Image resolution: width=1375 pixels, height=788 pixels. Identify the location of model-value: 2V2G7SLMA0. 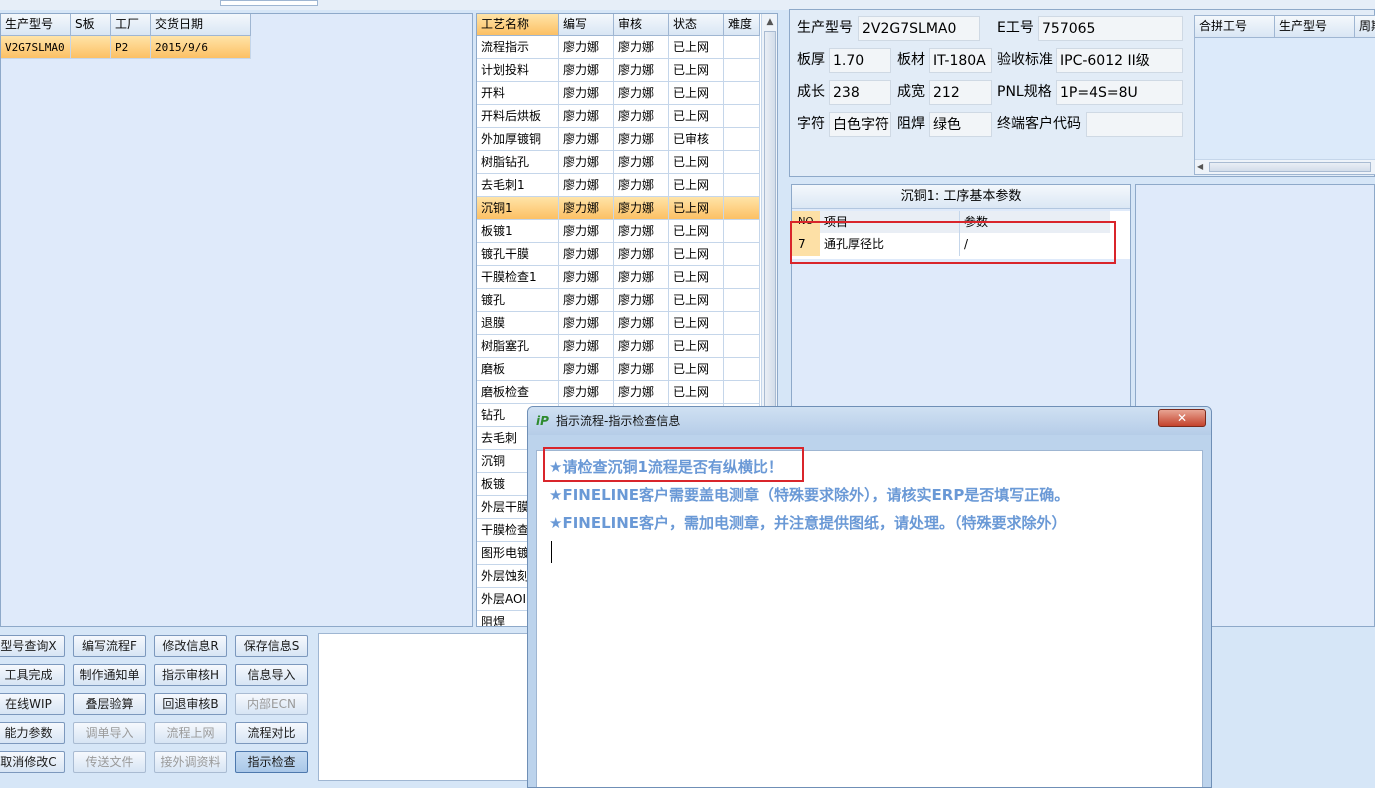
(919, 28).